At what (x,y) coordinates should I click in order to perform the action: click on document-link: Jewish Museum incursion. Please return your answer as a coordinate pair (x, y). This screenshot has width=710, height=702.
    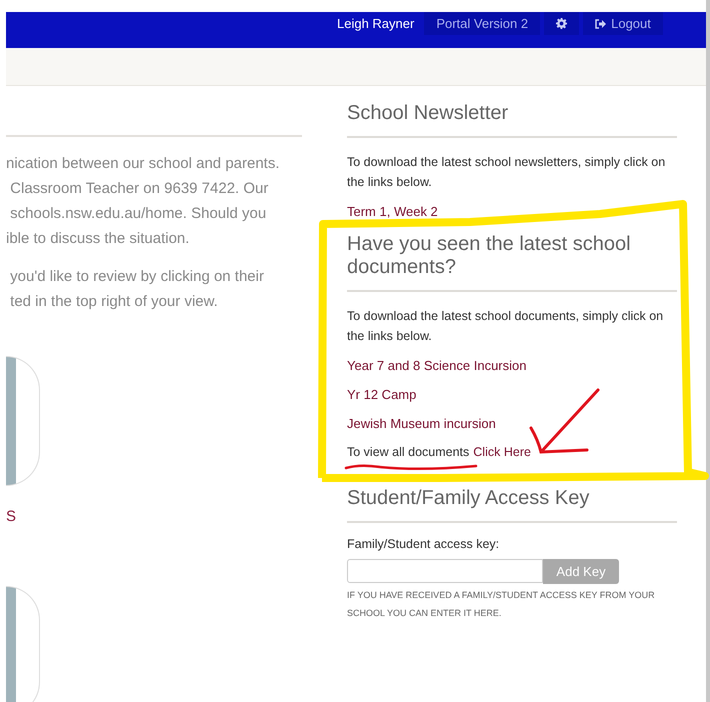
    Looking at the image, I should click on (512, 423).